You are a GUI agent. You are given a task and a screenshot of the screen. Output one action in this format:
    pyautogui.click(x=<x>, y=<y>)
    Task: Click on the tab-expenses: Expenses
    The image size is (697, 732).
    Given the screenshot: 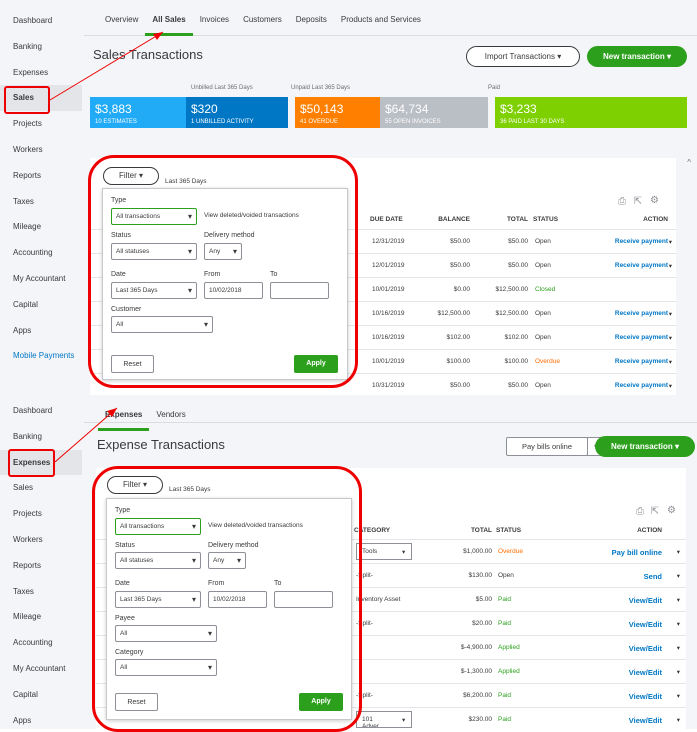 What is the action you would take?
    pyautogui.click(x=124, y=413)
    